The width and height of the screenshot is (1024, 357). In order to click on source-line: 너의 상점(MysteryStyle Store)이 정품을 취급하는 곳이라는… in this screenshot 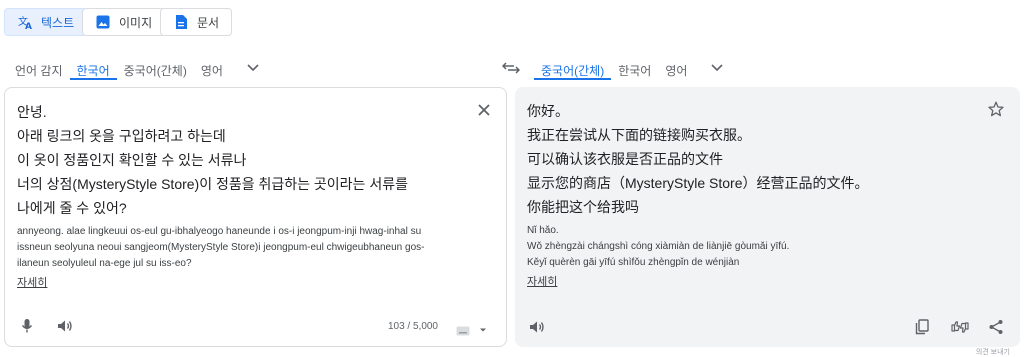, I will do `click(212, 184)`.